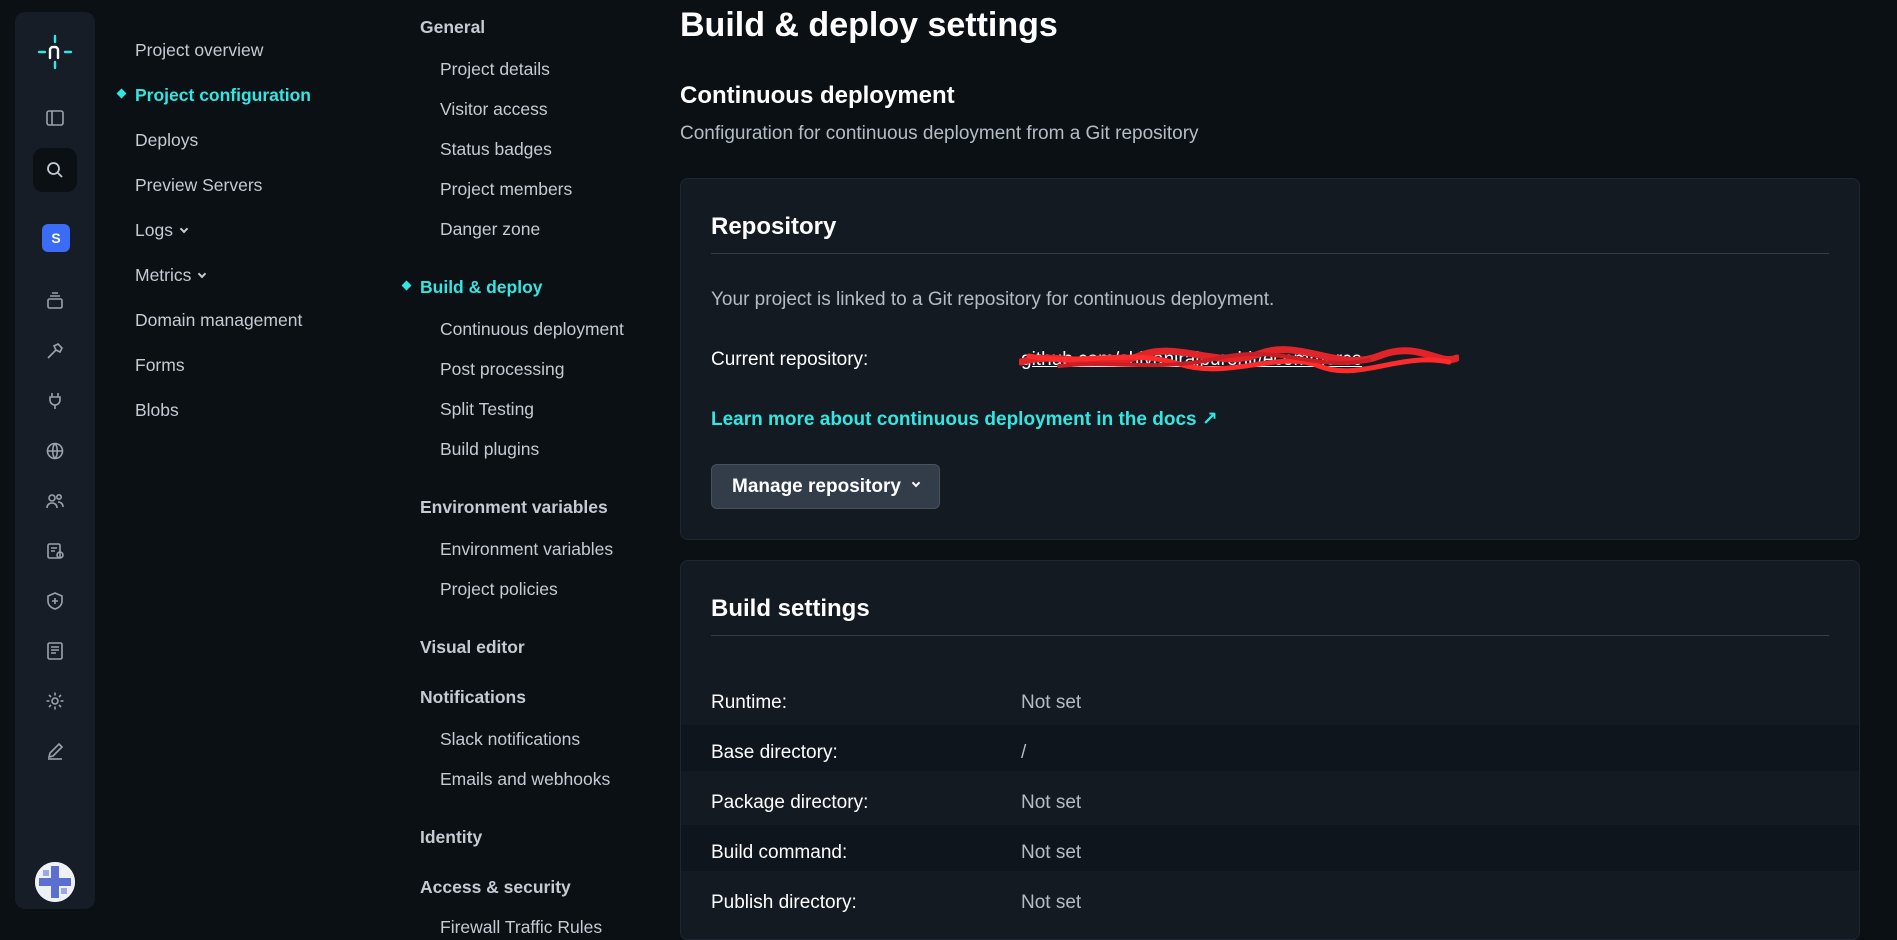 The height and width of the screenshot is (940, 1897). I want to click on nav-project-overview: Project overview, so click(199, 50).